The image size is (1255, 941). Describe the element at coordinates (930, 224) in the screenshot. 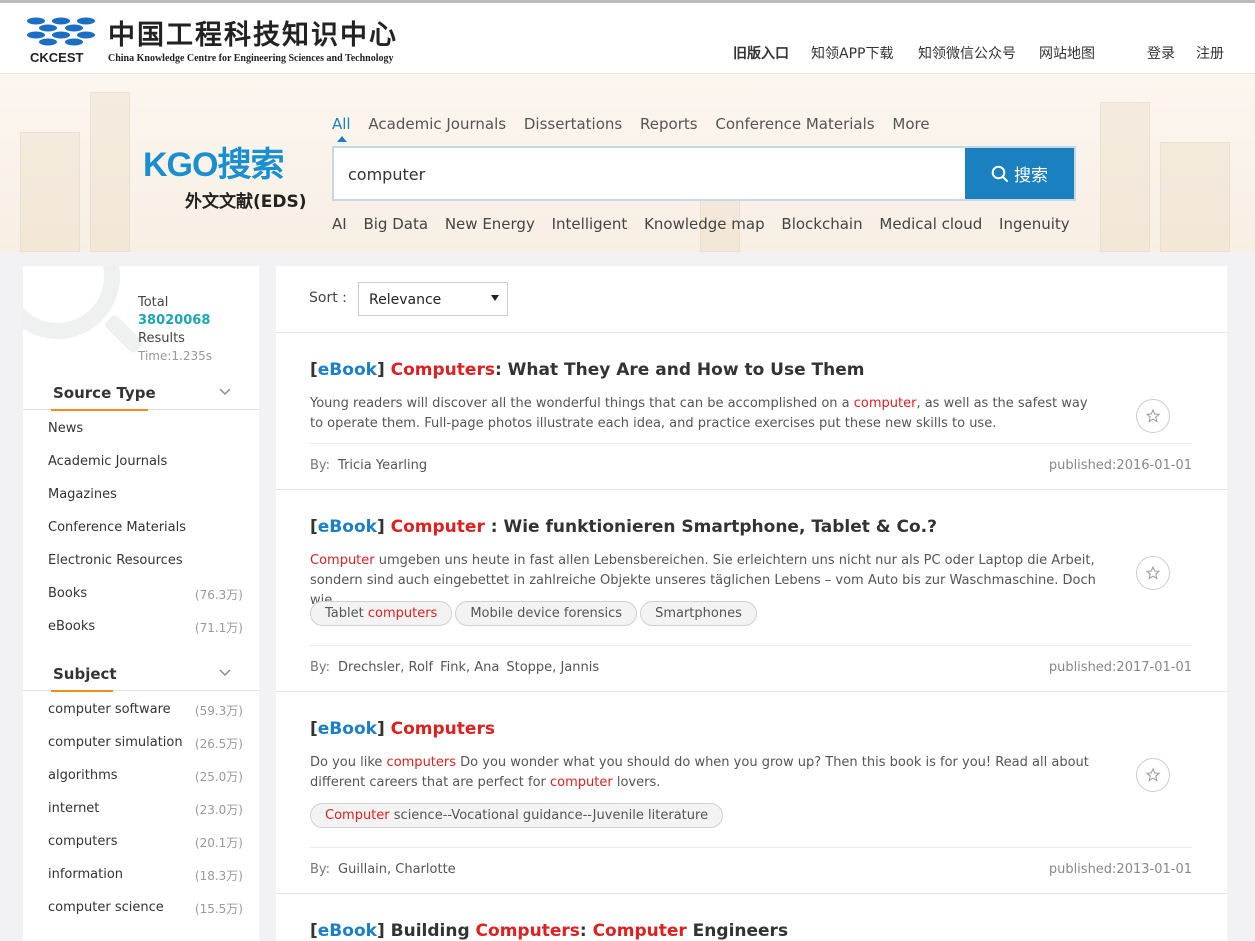

I see `hot-topic-medical-cloud: Medical cloud` at that location.